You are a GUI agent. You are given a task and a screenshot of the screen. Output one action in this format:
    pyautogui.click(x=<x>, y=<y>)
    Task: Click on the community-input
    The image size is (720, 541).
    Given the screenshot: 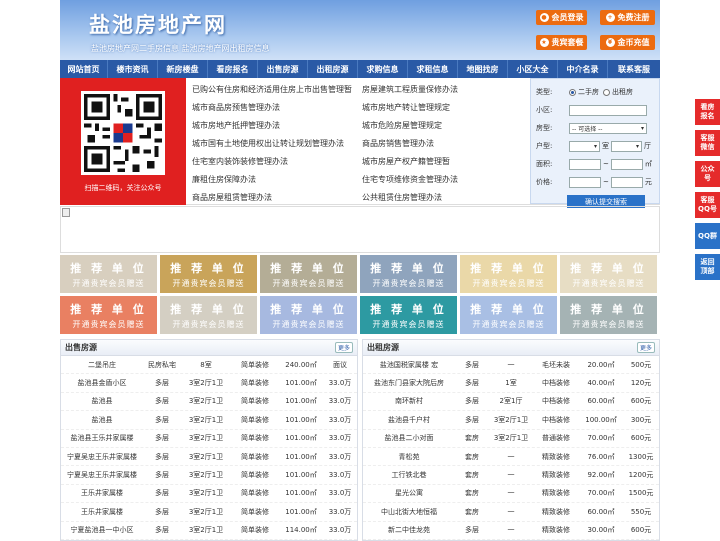 What is the action you would take?
    pyautogui.click(x=608, y=110)
    